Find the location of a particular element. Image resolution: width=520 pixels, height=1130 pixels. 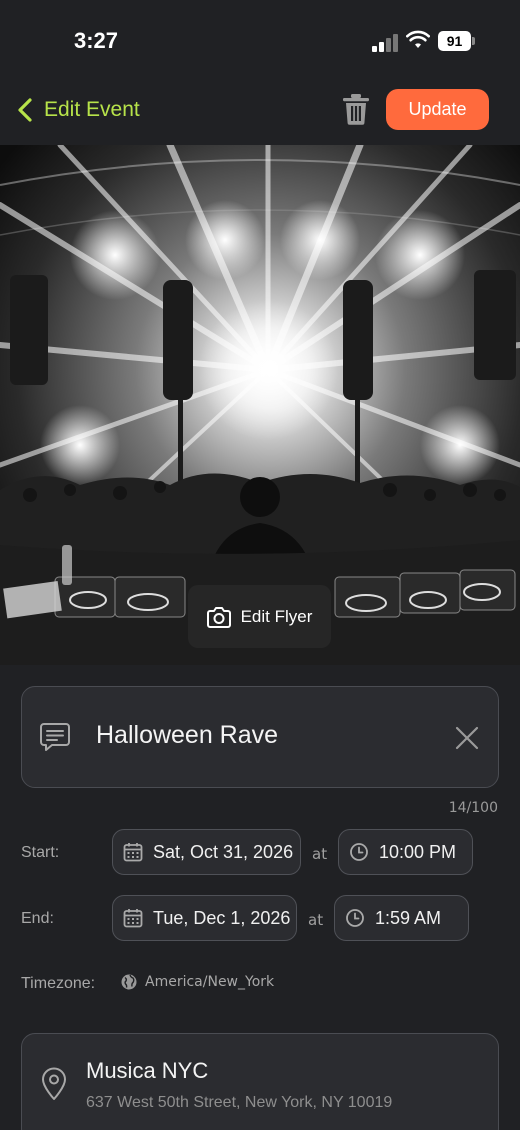

status-bar: 3:27 91 is located at coordinates (260, 40).